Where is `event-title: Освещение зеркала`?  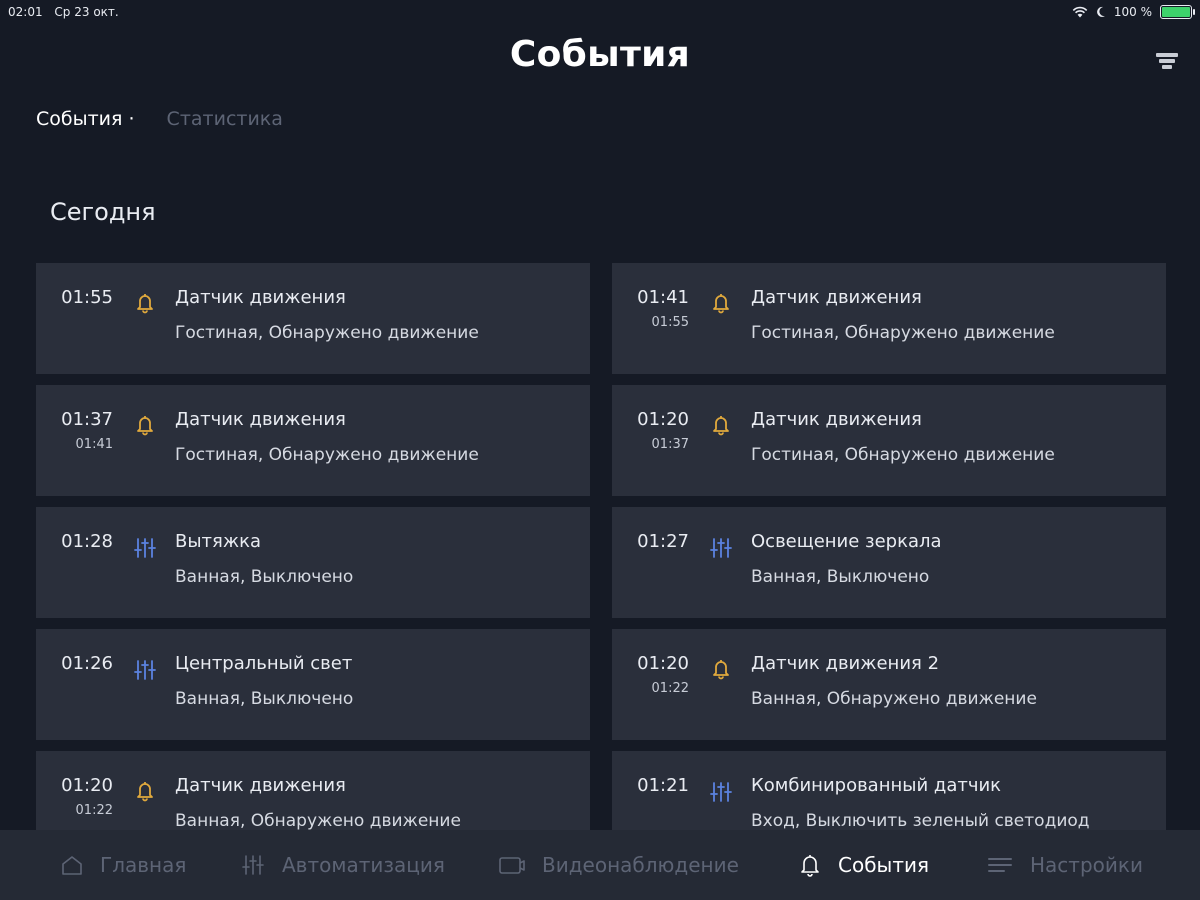 event-title: Освещение зеркала is located at coordinates (846, 541).